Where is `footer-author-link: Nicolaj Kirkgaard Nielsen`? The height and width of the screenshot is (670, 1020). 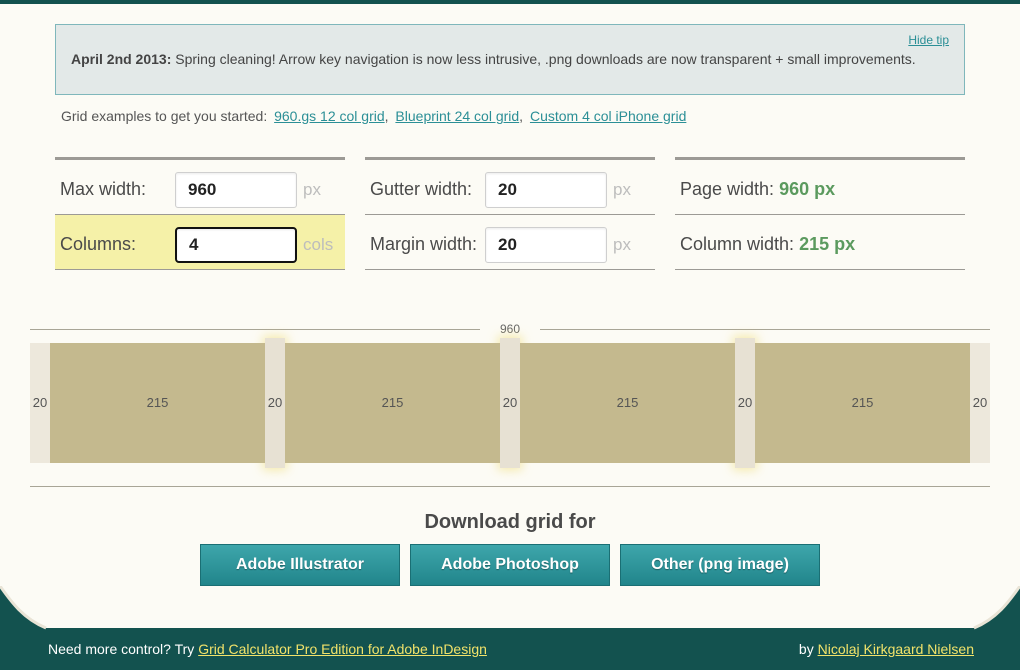 footer-author-link: Nicolaj Kirkgaard Nielsen is located at coordinates (896, 649).